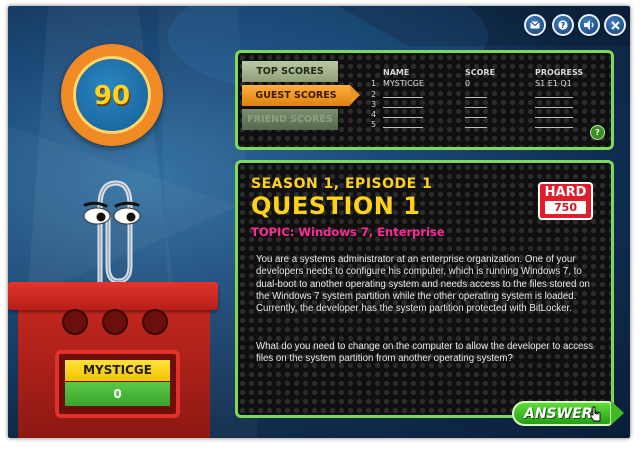 The image size is (640, 450). Describe the element at coordinates (374, 114) in the screenshot. I see `row-rank: 4` at that location.